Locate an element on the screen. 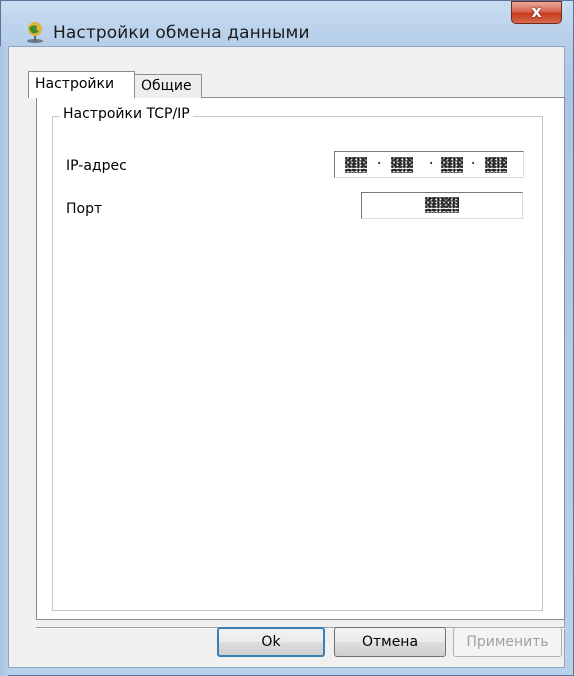 The width and height of the screenshot is (574, 676). ok-button: Ok is located at coordinates (271, 642).